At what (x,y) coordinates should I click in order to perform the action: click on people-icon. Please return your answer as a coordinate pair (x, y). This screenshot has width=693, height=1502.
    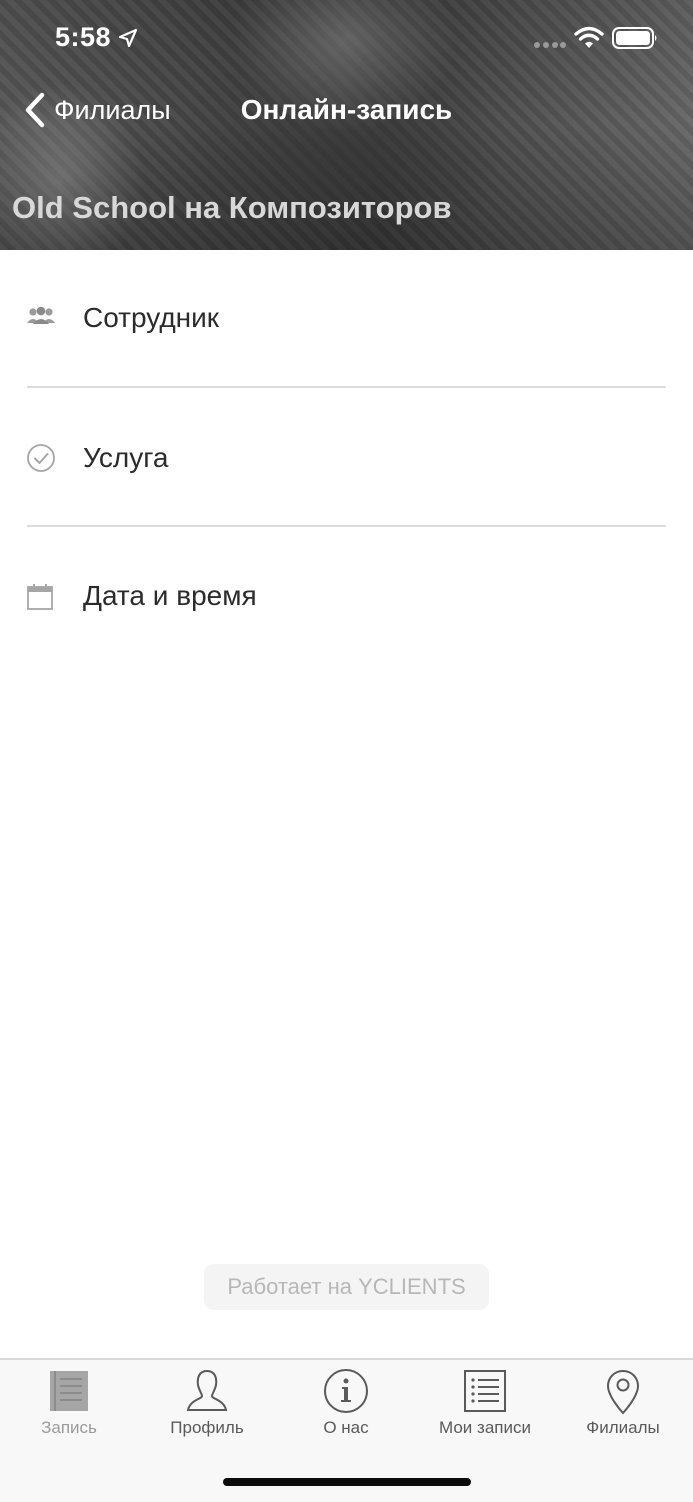
    Looking at the image, I should click on (41, 315).